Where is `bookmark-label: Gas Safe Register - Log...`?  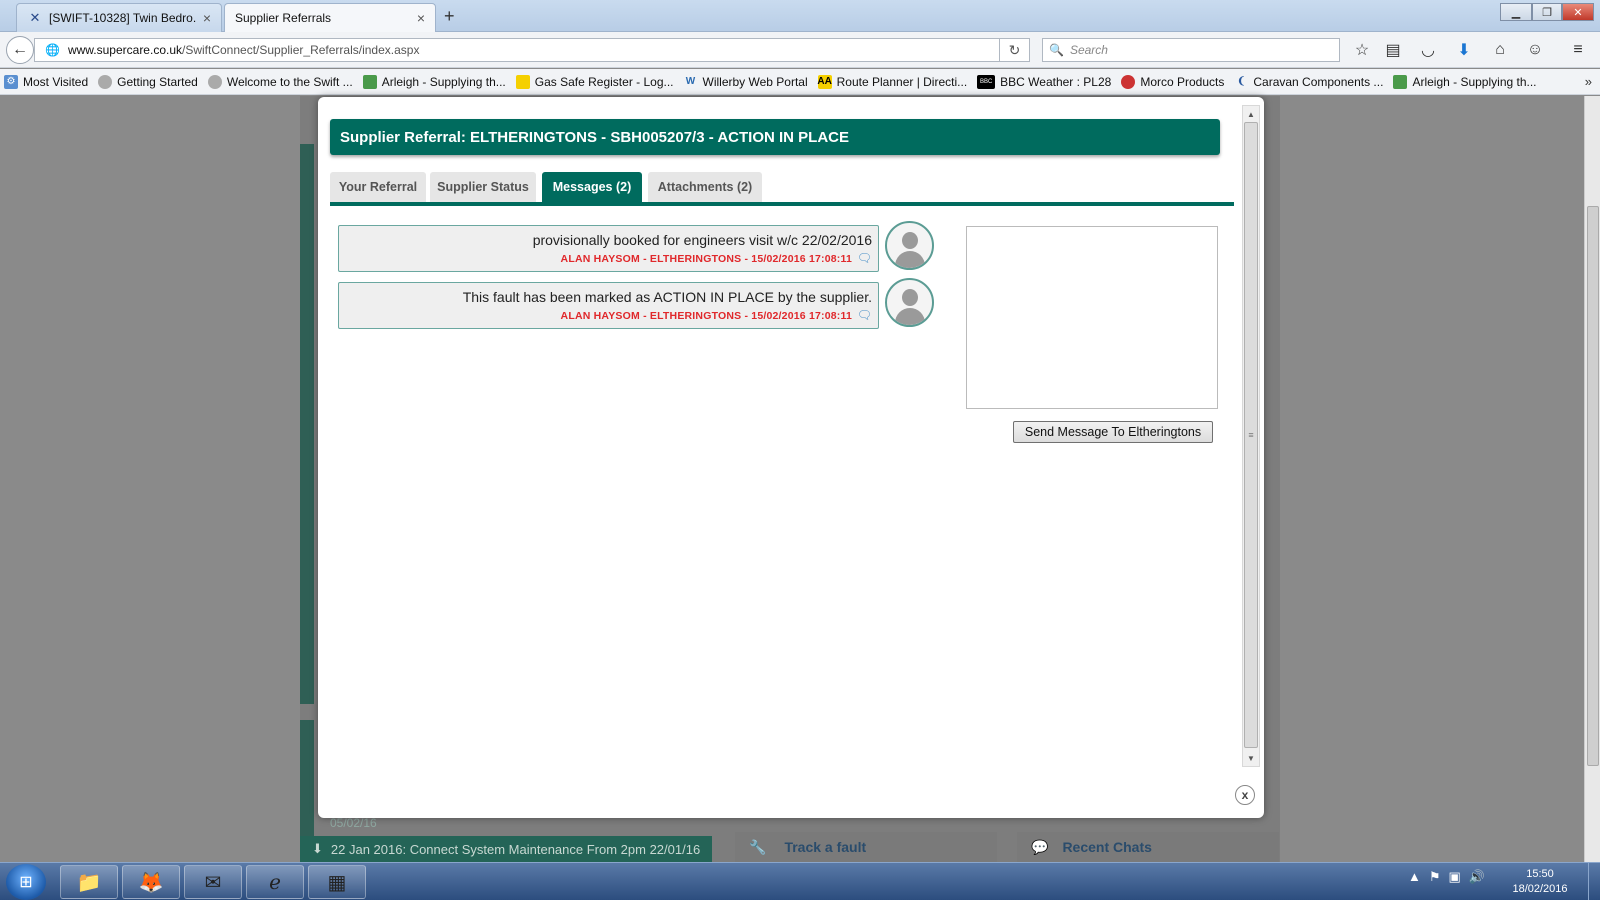 bookmark-label: Gas Safe Register - Log... is located at coordinates (604, 81).